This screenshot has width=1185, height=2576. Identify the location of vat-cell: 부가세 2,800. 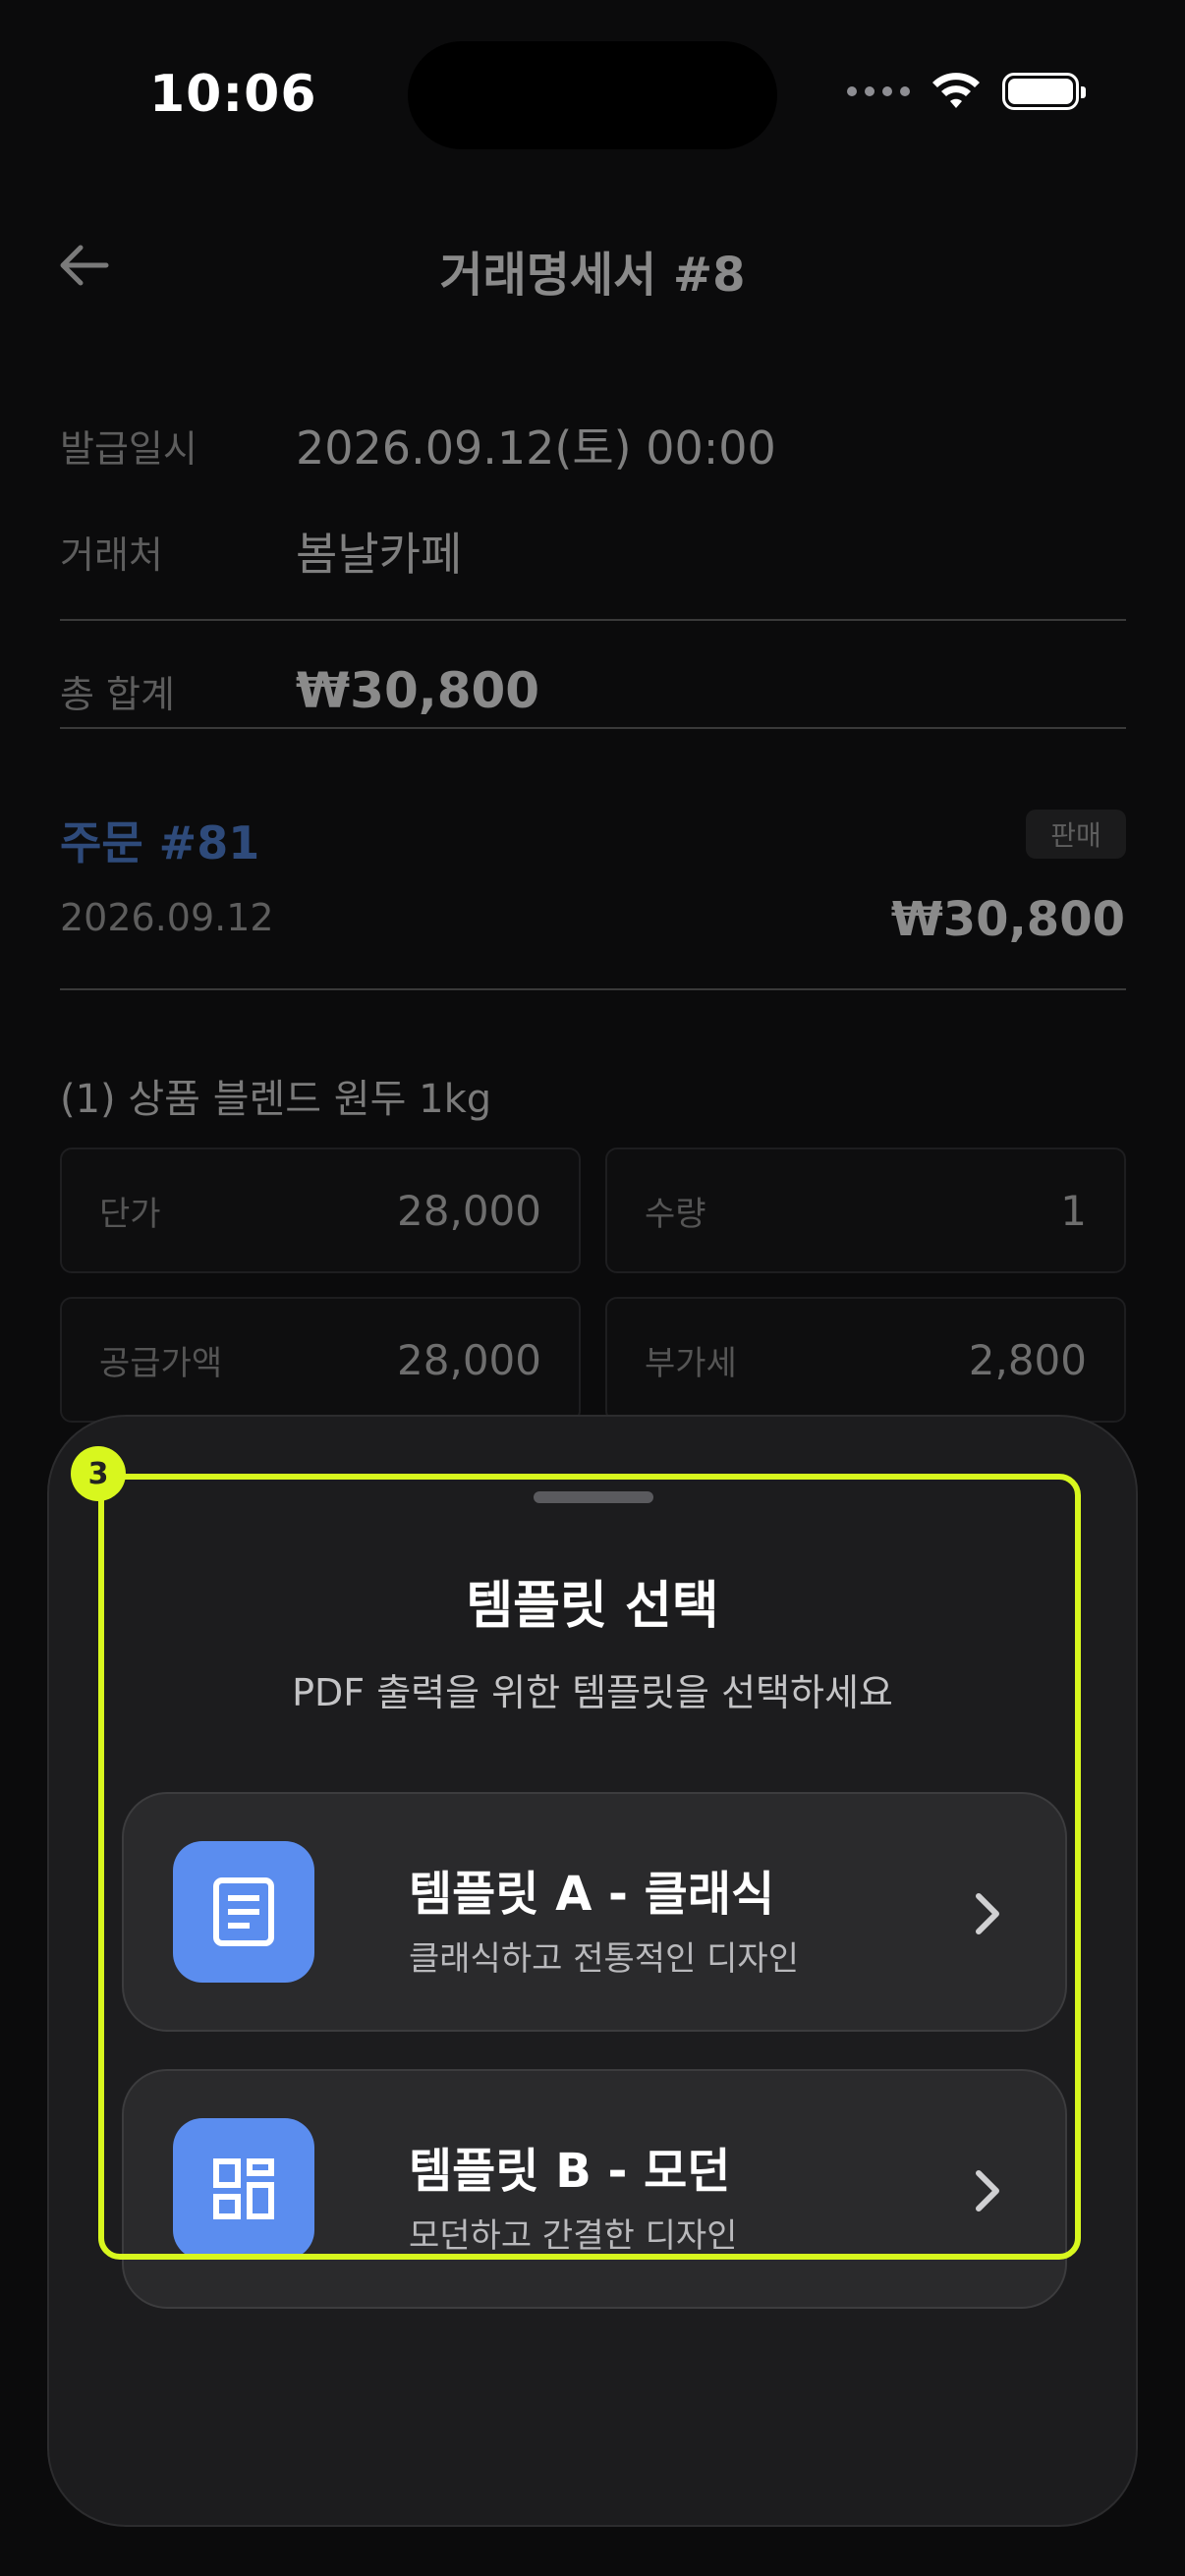
(866, 1360).